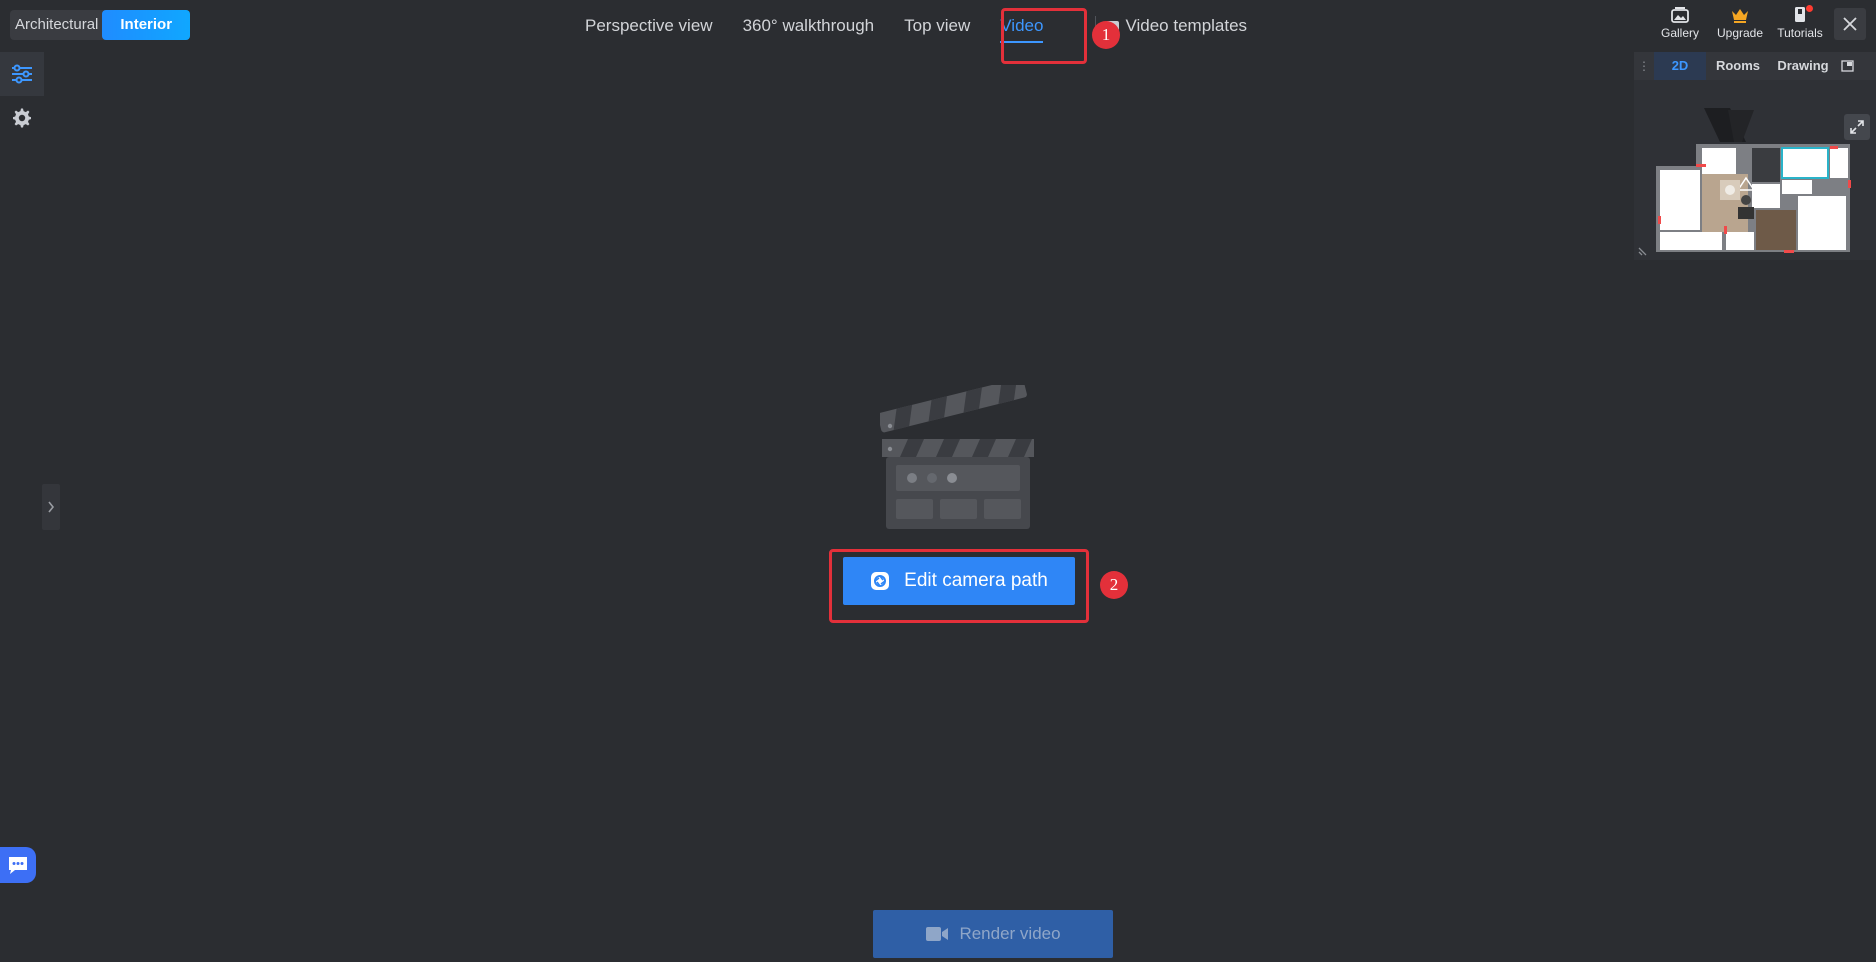 This screenshot has width=1876, height=962. I want to click on close-icon, so click(1850, 24).